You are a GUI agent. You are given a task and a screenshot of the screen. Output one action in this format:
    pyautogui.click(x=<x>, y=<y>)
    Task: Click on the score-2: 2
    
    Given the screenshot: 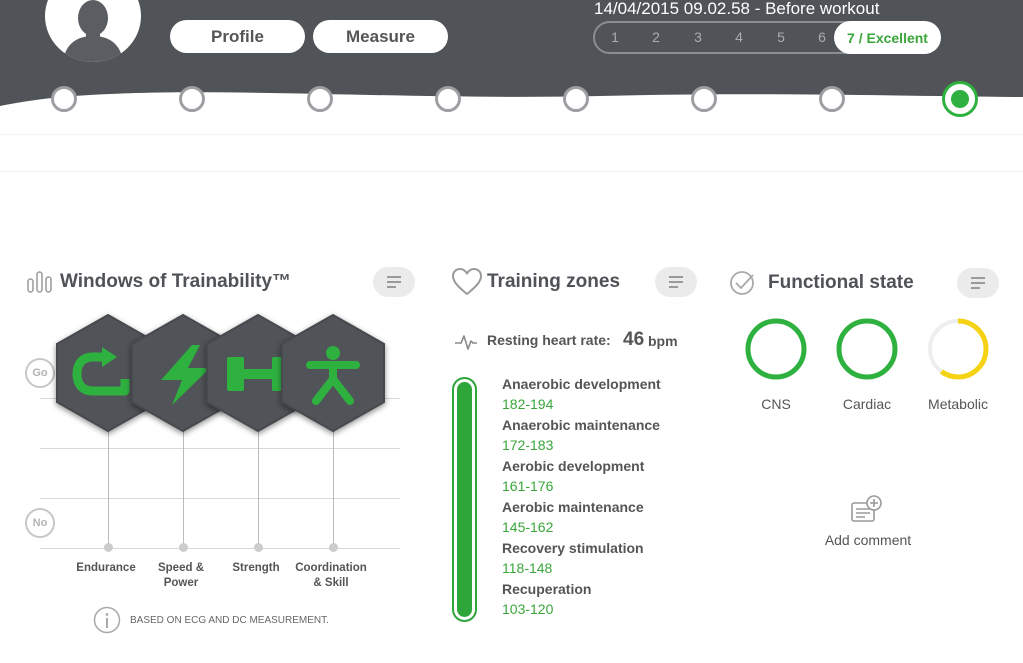 What is the action you would take?
    pyautogui.click(x=656, y=37)
    